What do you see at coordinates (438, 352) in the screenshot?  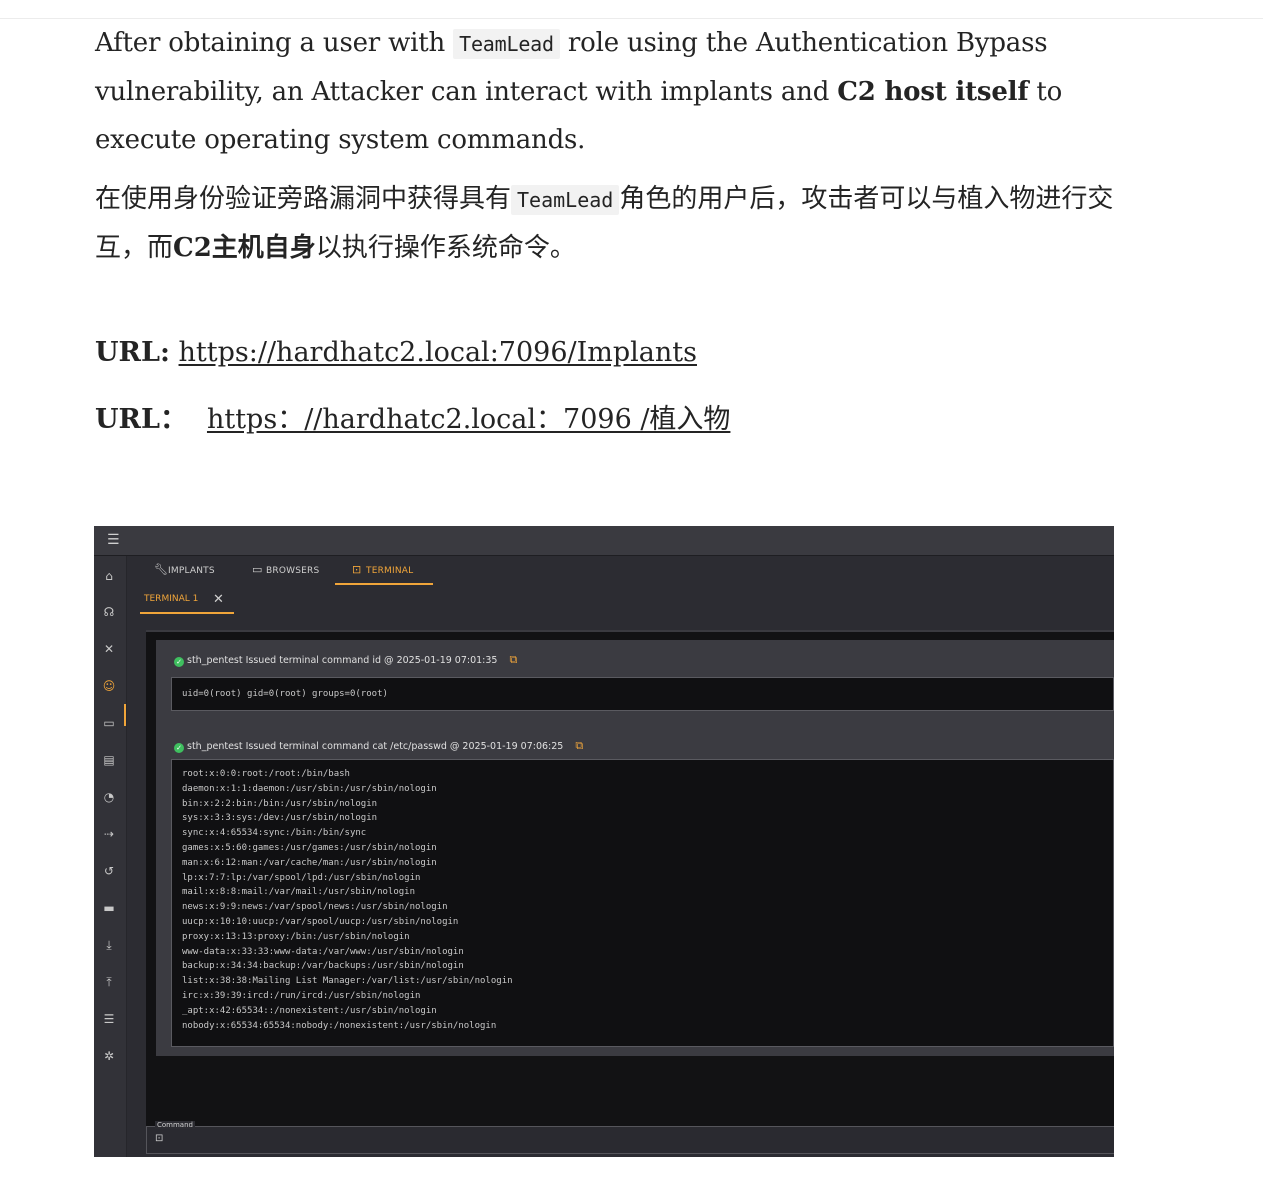 I see `url-link: https://hardhatc2.local:7096/Implants` at bounding box center [438, 352].